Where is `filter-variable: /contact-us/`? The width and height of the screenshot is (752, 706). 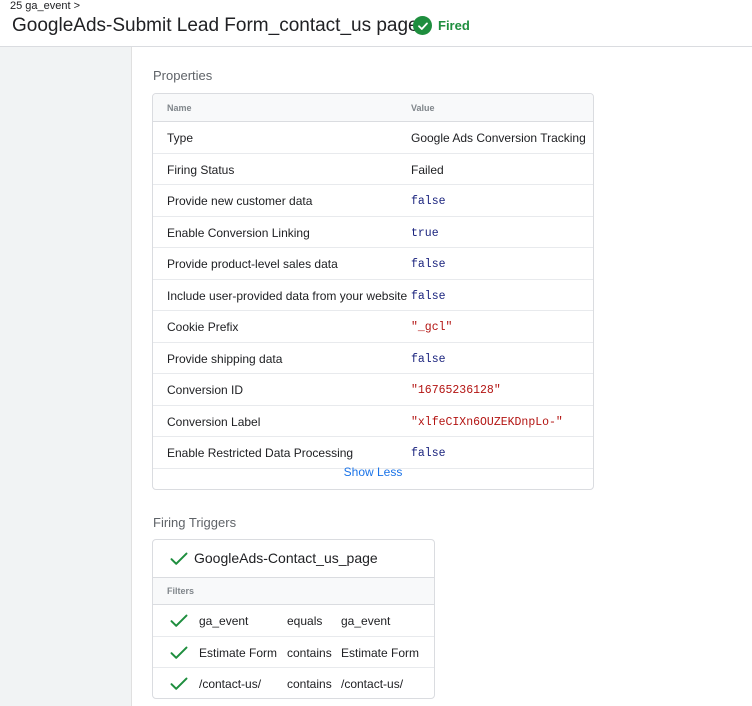 filter-variable: /contact-us/ is located at coordinates (230, 684).